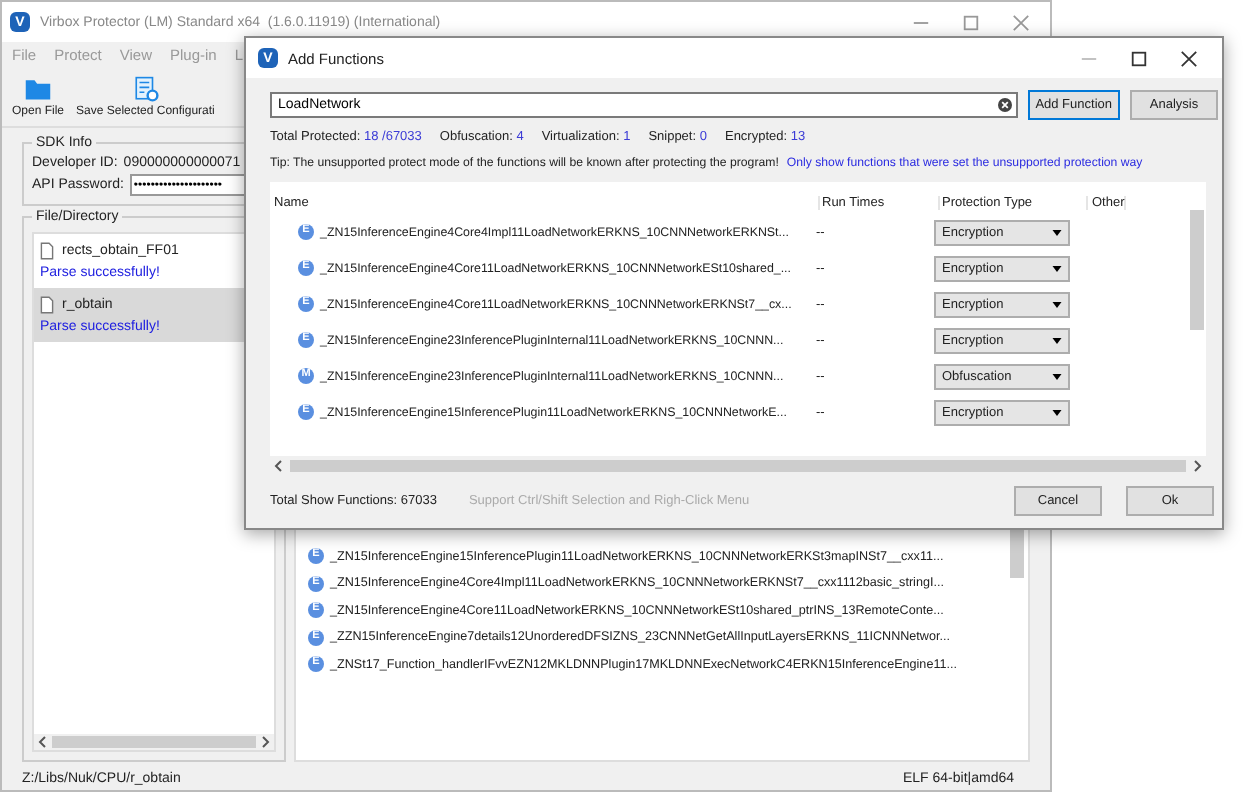 This screenshot has width=1248, height=806. I want to click on close-icon, so click(1189, 58).